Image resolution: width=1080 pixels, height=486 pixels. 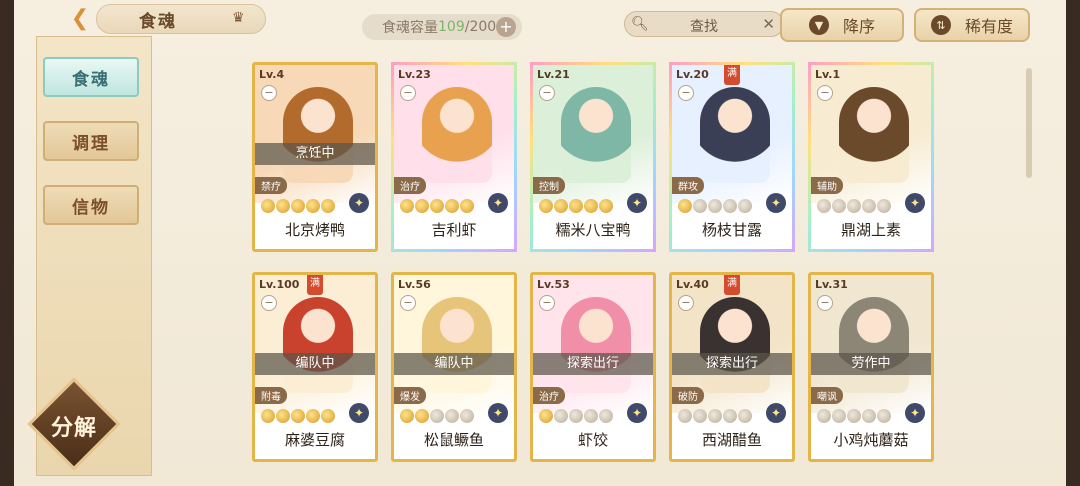 I want to click on card-level: Lv.21, so click(x=553, y=74).